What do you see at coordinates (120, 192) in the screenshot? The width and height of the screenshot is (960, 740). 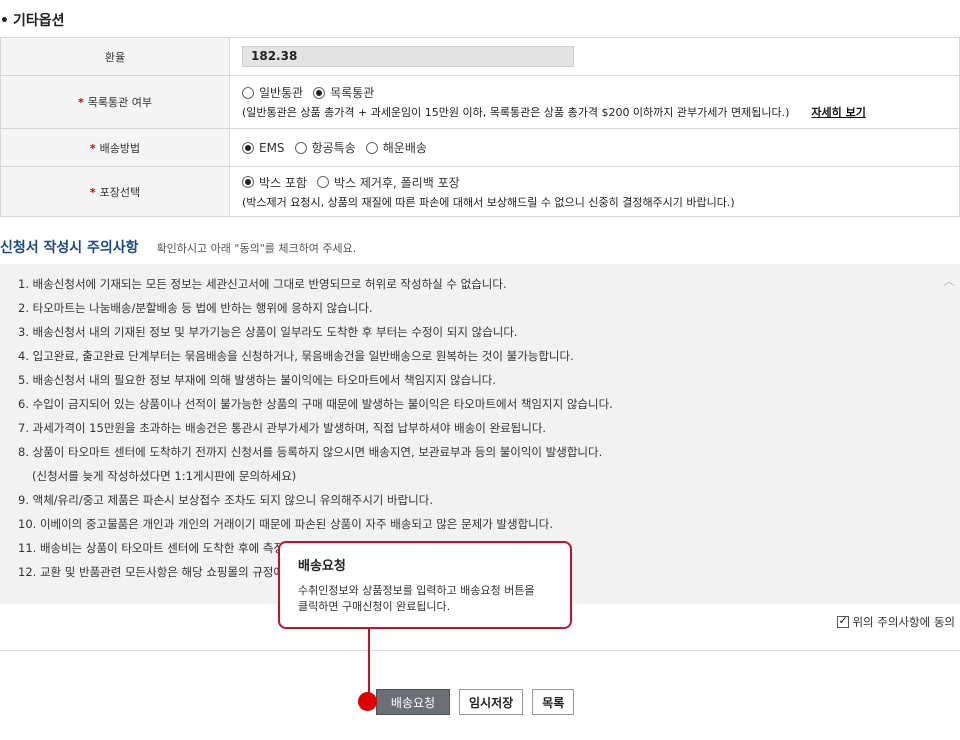 I see `packing-label-text: 포장선택` at bounding box center [120, 192].